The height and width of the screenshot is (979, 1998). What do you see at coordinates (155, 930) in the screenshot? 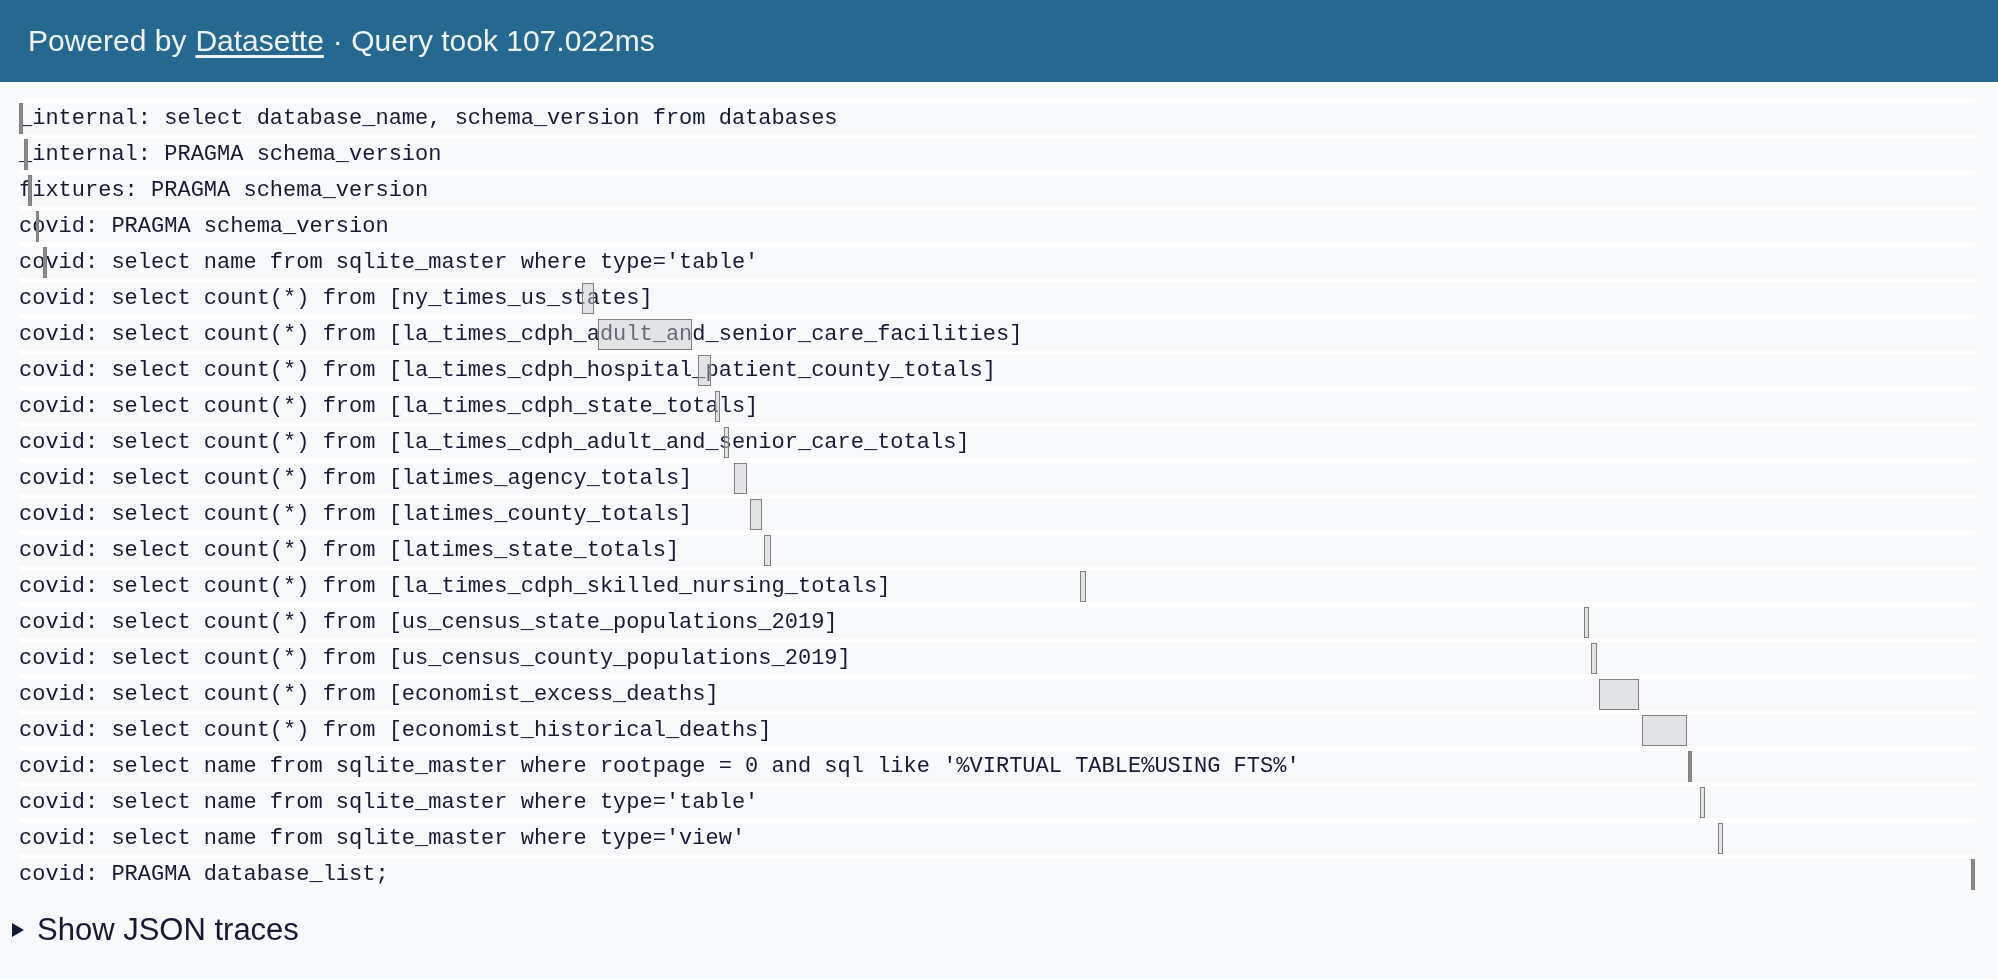
I see `show-json-traces-toggle: Show JSON traces` at bounding box center [155, 930].